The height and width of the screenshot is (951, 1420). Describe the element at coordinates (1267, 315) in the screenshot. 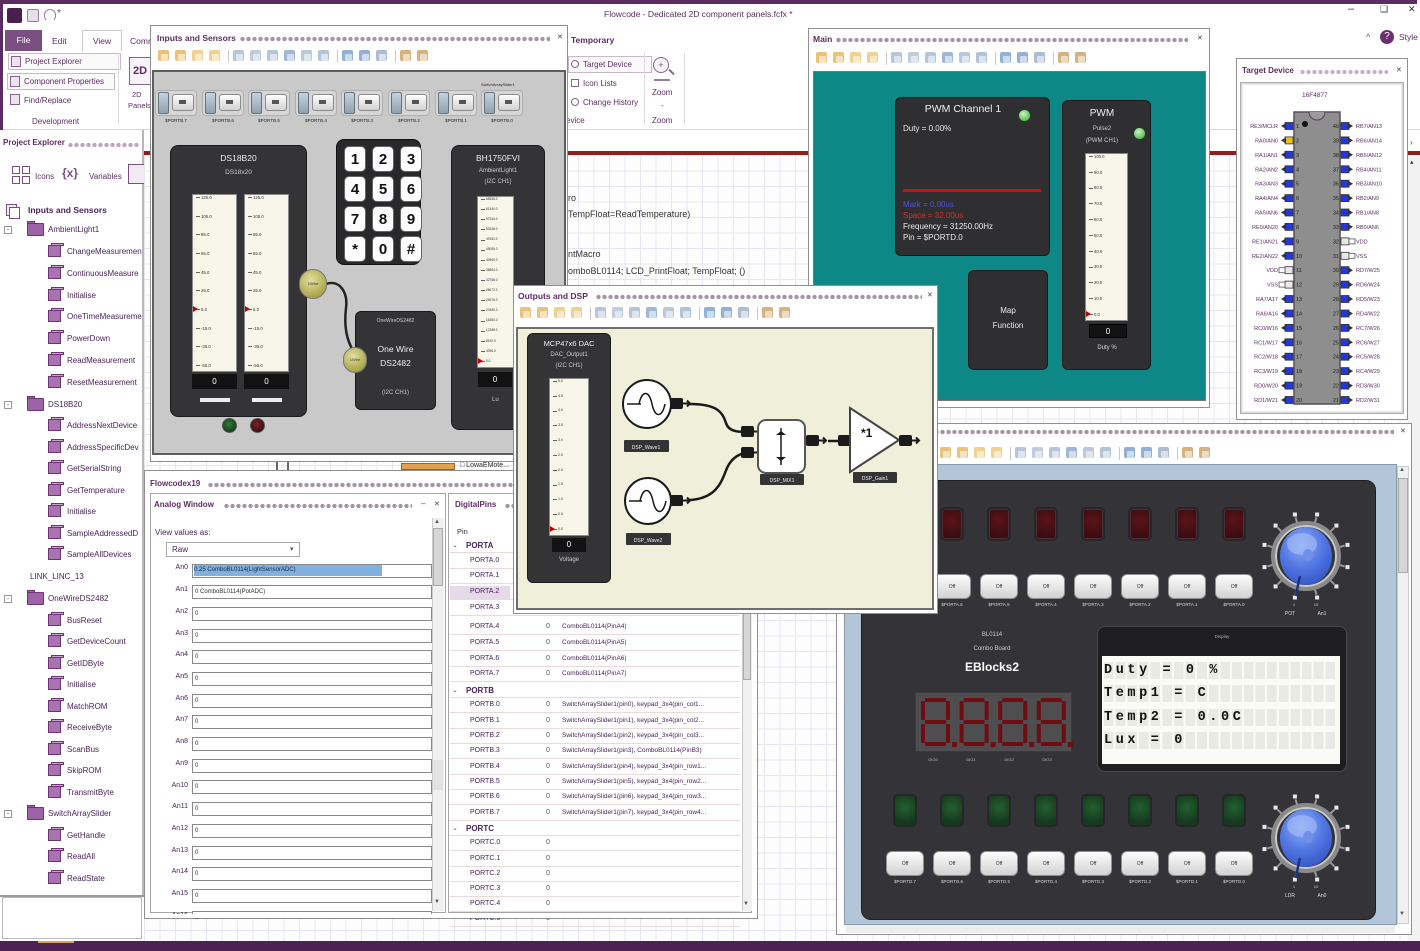

I see `svg-text: RA6/A16` at that location.